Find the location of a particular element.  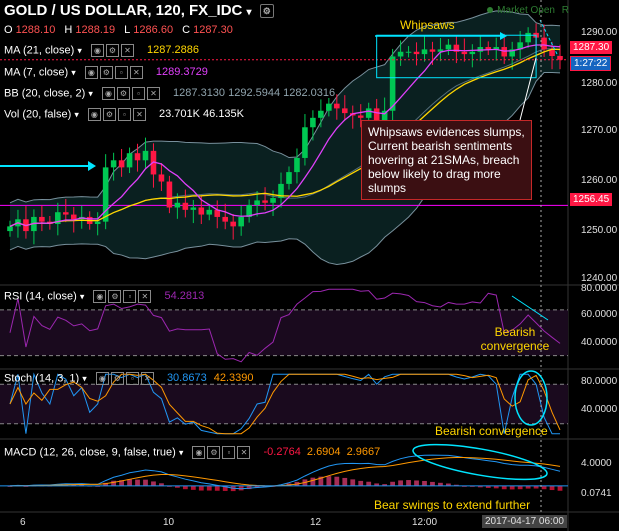

rsi-annotation: Bearish convergence is located at coordinates (515, 339).